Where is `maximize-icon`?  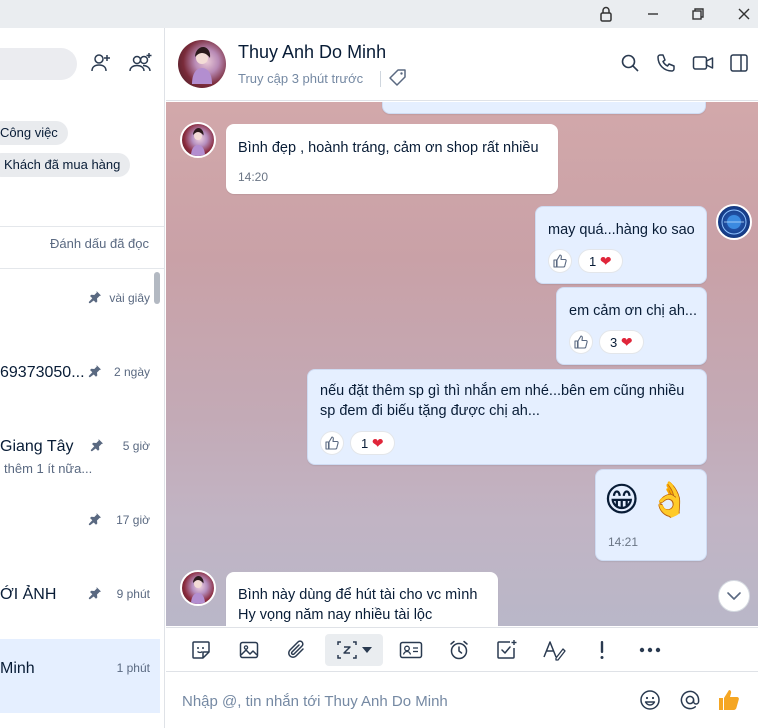 maximize-icon is located at coordinates (698, 14).